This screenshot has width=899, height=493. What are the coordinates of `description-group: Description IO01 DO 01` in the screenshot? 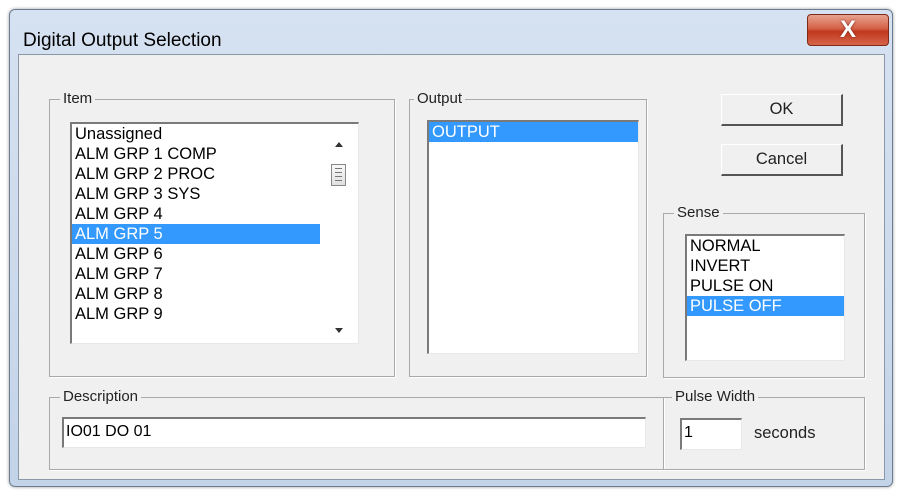 It's located at (356, 429).